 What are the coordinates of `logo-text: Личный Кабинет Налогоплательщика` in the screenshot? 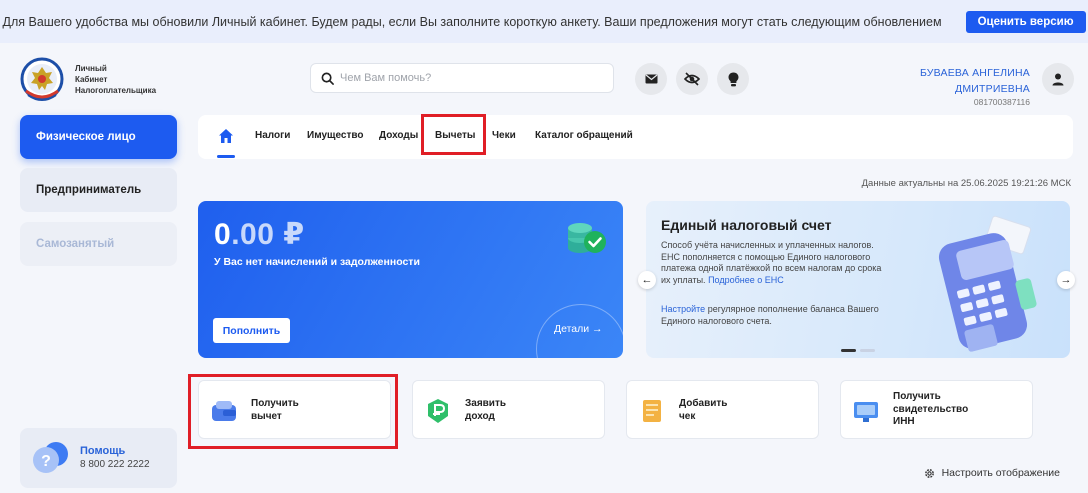 It's located at (115, 79).